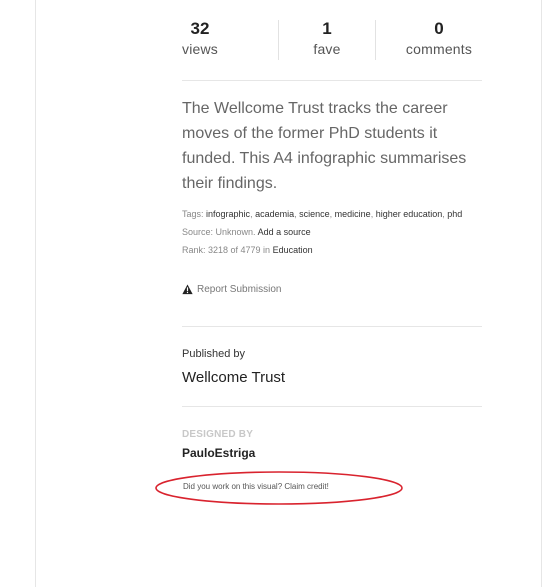 The image size is (545, 587). What do you see at coordinates (35, 293) in the screenshot?
I see `content-frame-left-border` at bounding box center [35, 293].